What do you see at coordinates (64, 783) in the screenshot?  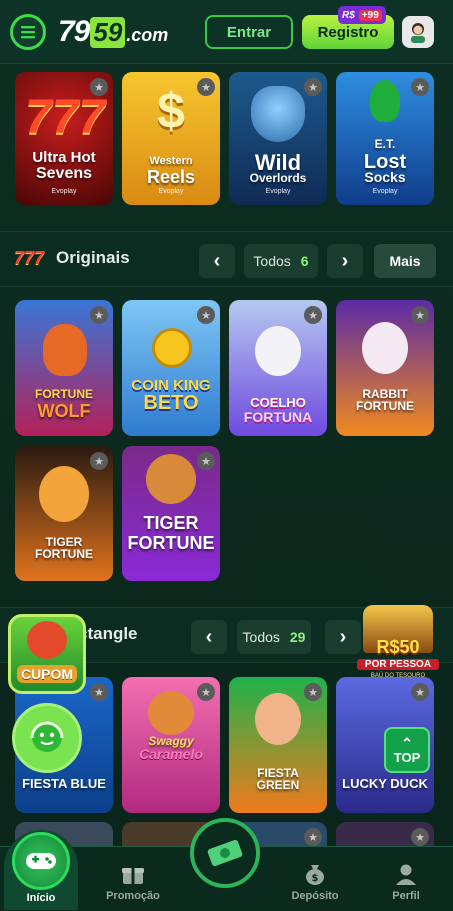 I see `game-title: FIESTA BLUE` at bounding box center [64, 783].